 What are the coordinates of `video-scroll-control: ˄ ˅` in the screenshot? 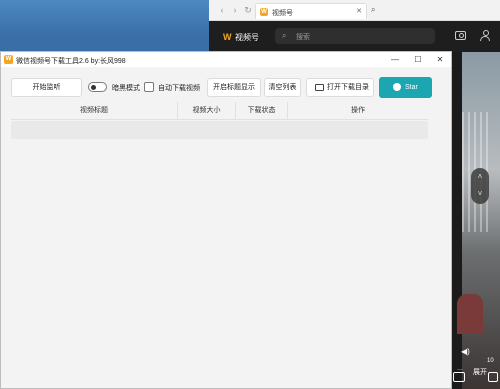 It's located at (480, 186).